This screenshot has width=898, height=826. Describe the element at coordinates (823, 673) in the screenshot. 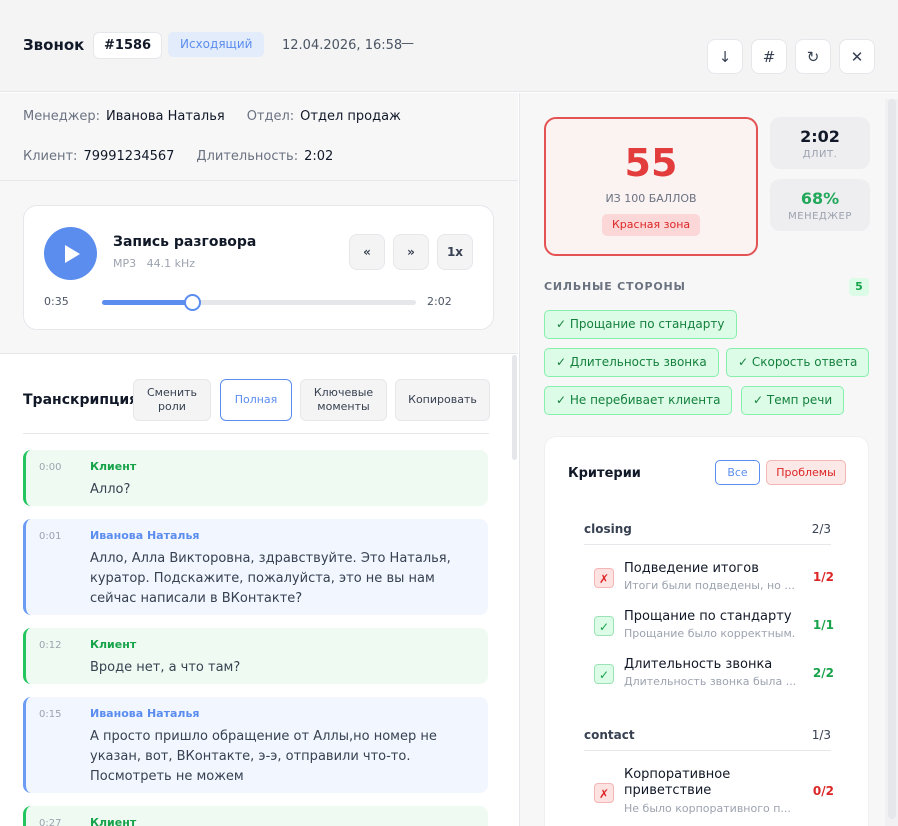

I see `criterion-score: 2/2` at that location.